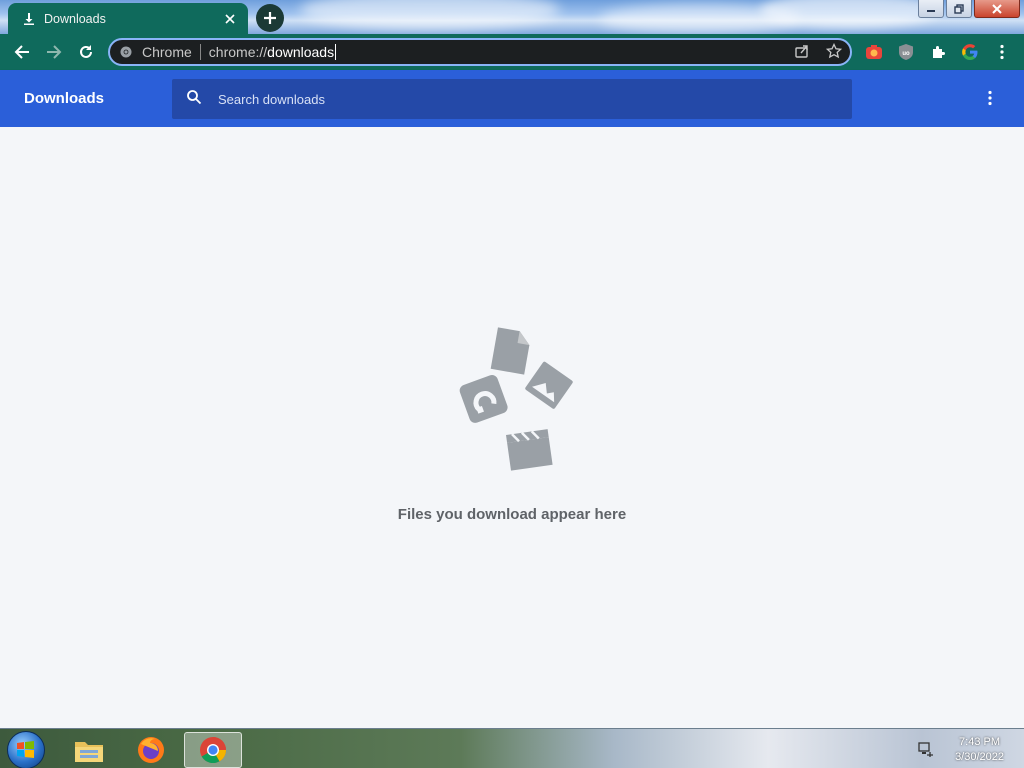 This screenshot has width=1024, height=768. I want to click on page-title: Downloads, so click(64, 98).